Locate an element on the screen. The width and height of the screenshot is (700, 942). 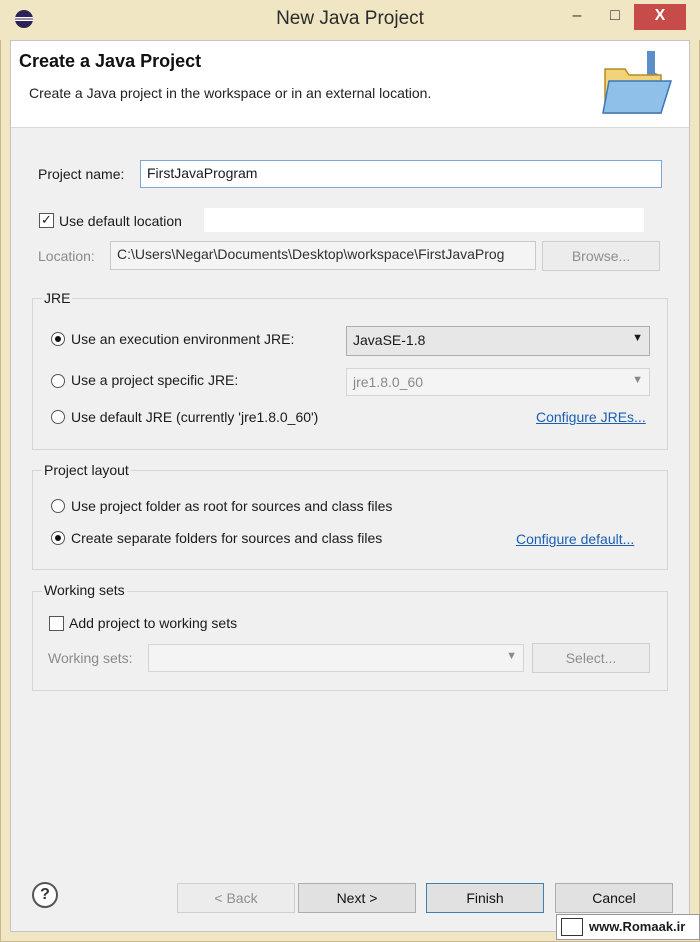
watermark-logo-icon is located at coordinates (572, 927).